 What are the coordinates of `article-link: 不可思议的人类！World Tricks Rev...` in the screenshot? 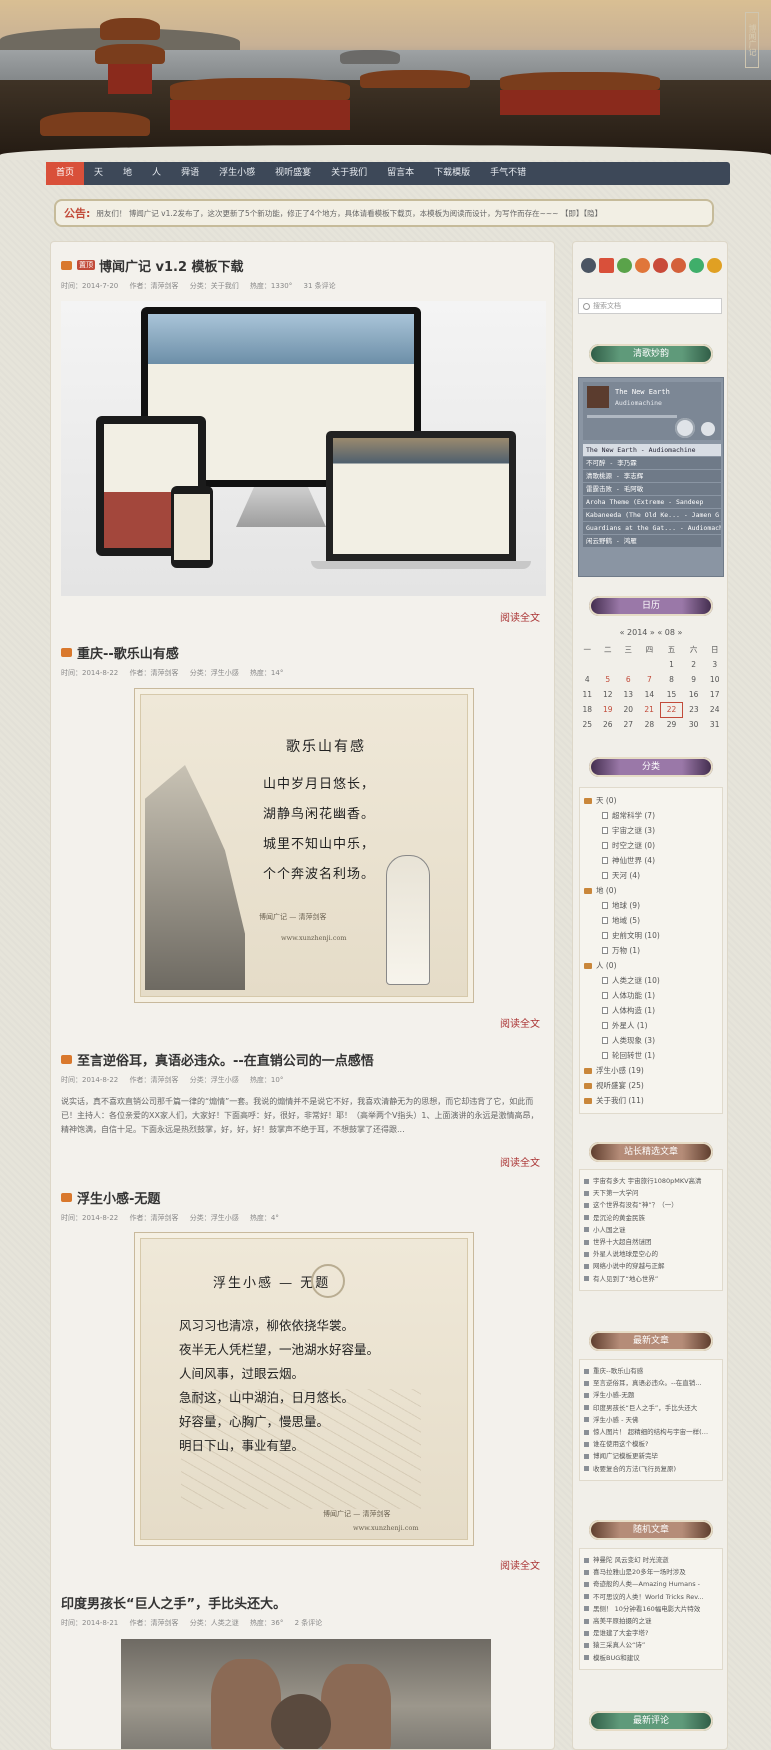 It's located at (651, 1597).